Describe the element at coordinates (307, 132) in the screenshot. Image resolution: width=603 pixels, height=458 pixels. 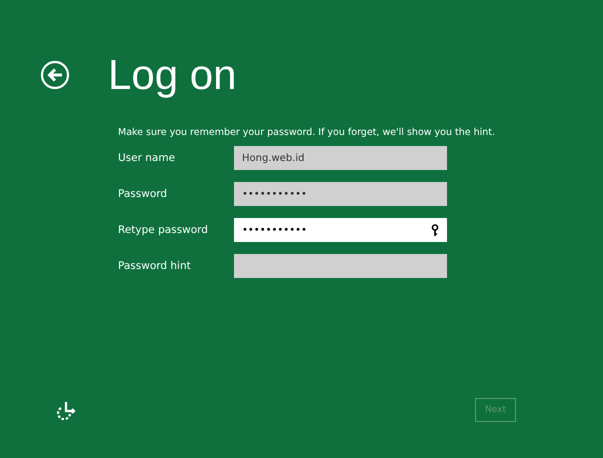
I see `instruction-text: Make sure you remember your password. If you forget, we'll show you the hint.` at that location.